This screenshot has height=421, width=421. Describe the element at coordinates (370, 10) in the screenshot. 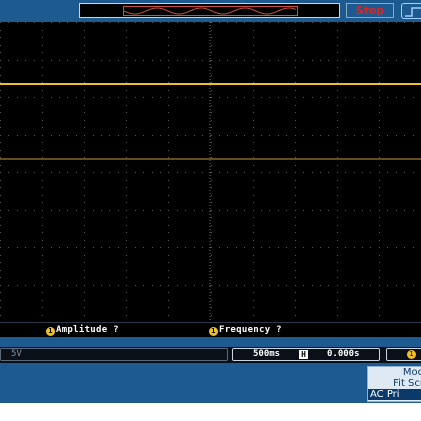

I see `run-stop-status-badge: Stop` at that location.